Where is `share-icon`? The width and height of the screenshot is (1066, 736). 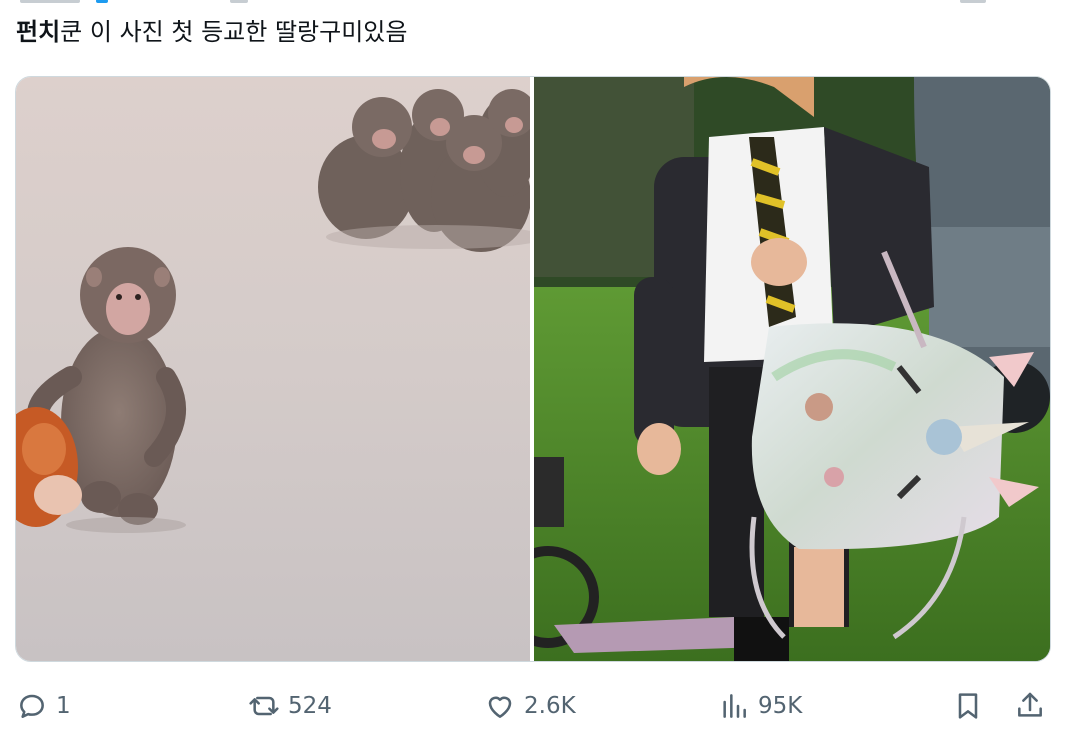
share-icon is located at coordinates (1030, 704).